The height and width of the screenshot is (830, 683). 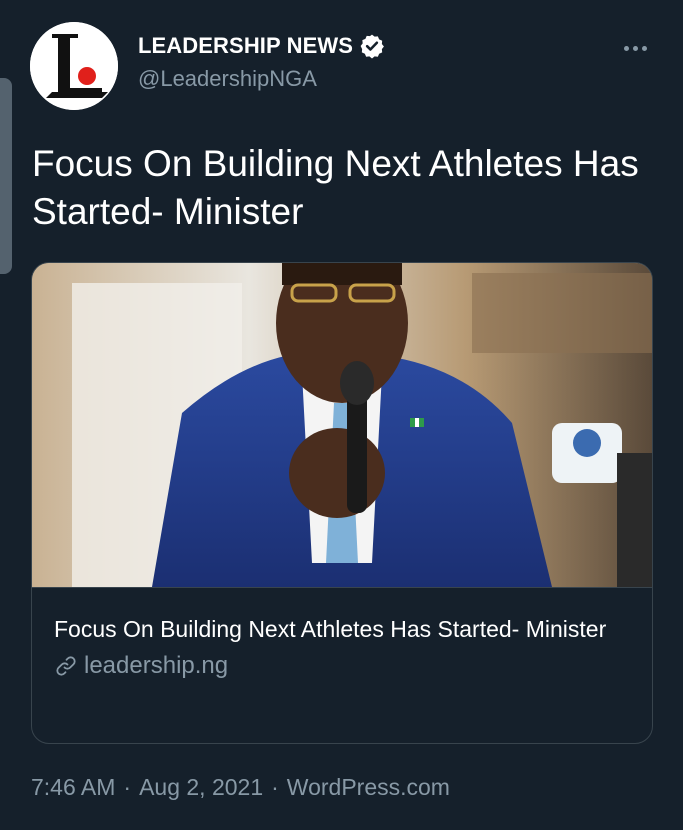 What do you see at coordinates (368, 787) in the screenshot?
I see `tweet-source: WordPress.com` at bounding box center [368, 787].